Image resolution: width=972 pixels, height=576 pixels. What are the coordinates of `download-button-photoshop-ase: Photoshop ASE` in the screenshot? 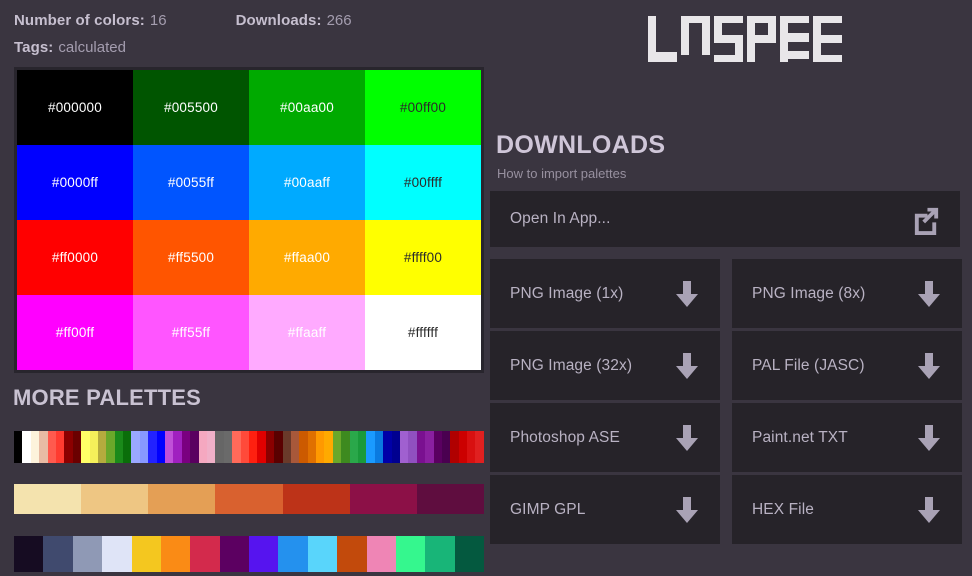 It's located at (605, 437).